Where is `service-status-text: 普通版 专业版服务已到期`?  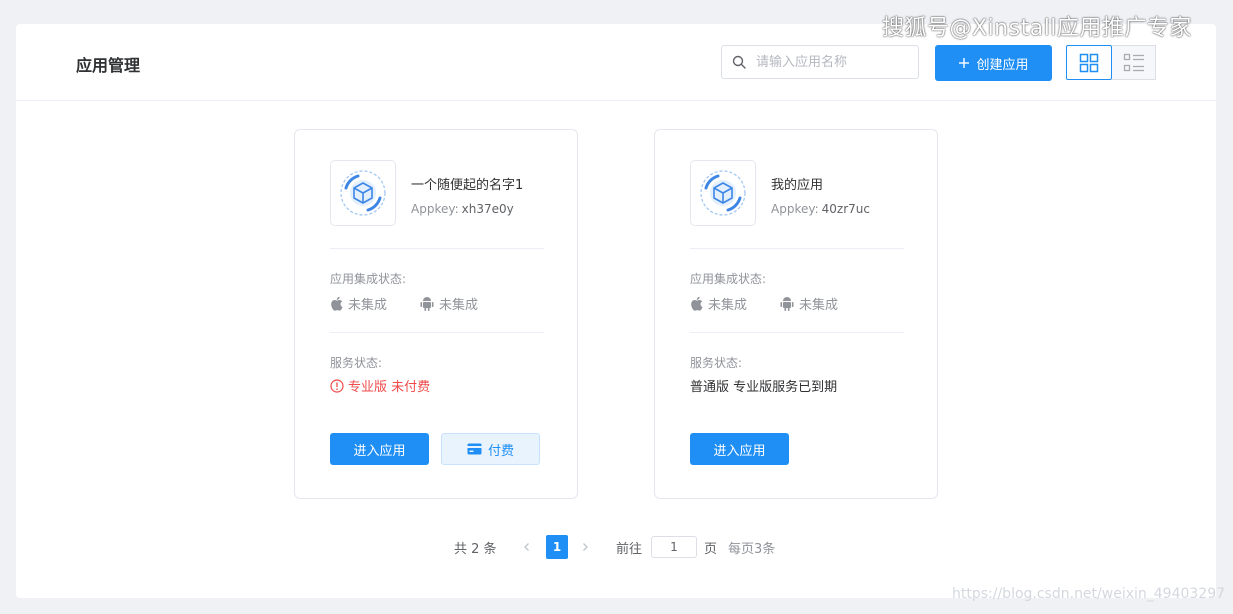 service-status-text: 普通版 专业版服务已到期 is located at coordinates (764, 387).